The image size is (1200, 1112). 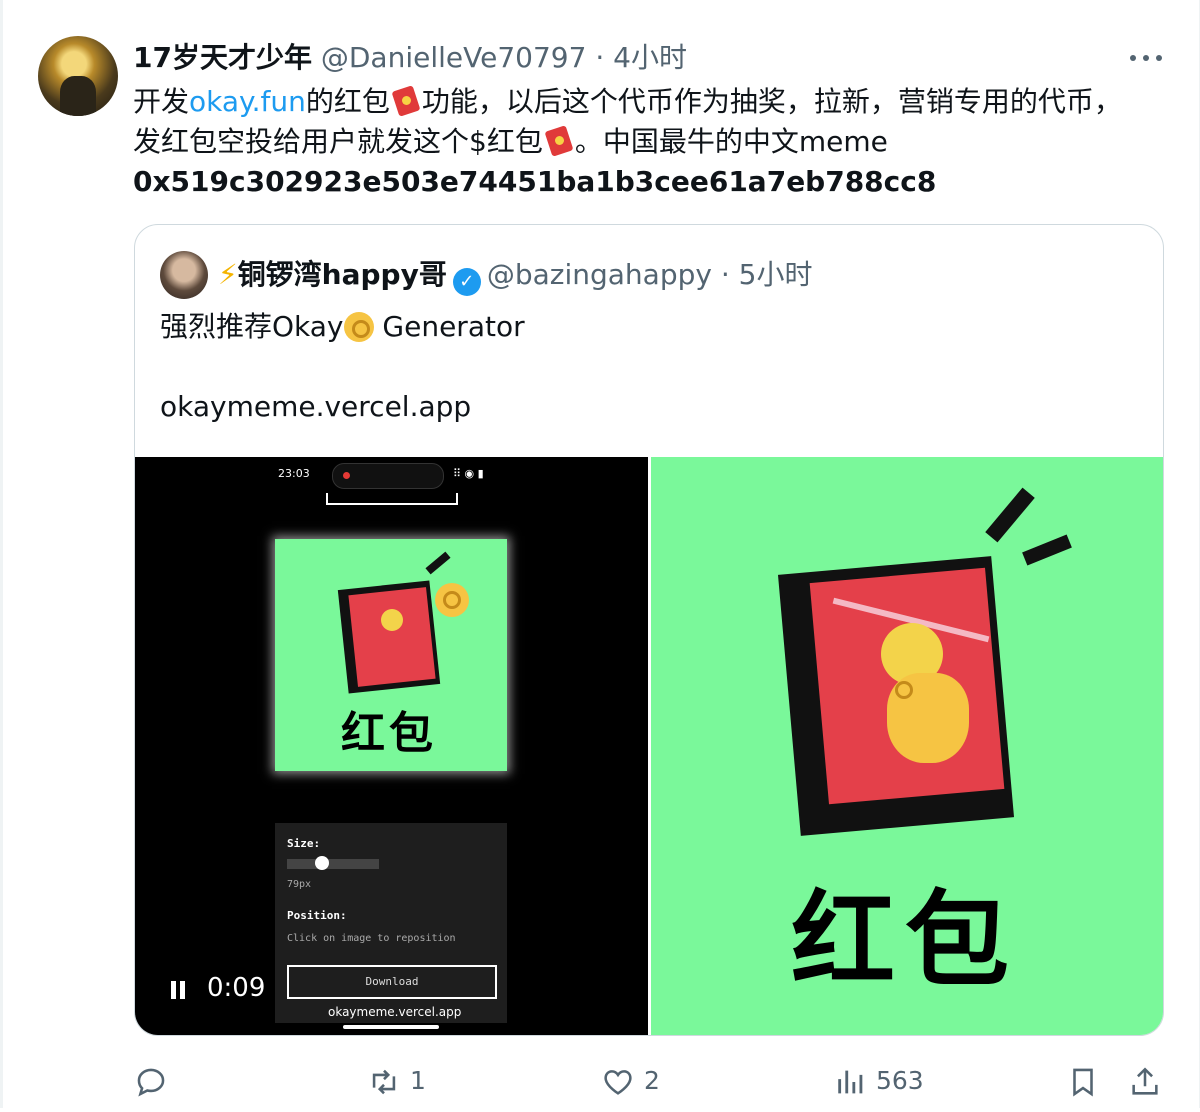 I want to click on views-icon, so click(x=850, y=1082).